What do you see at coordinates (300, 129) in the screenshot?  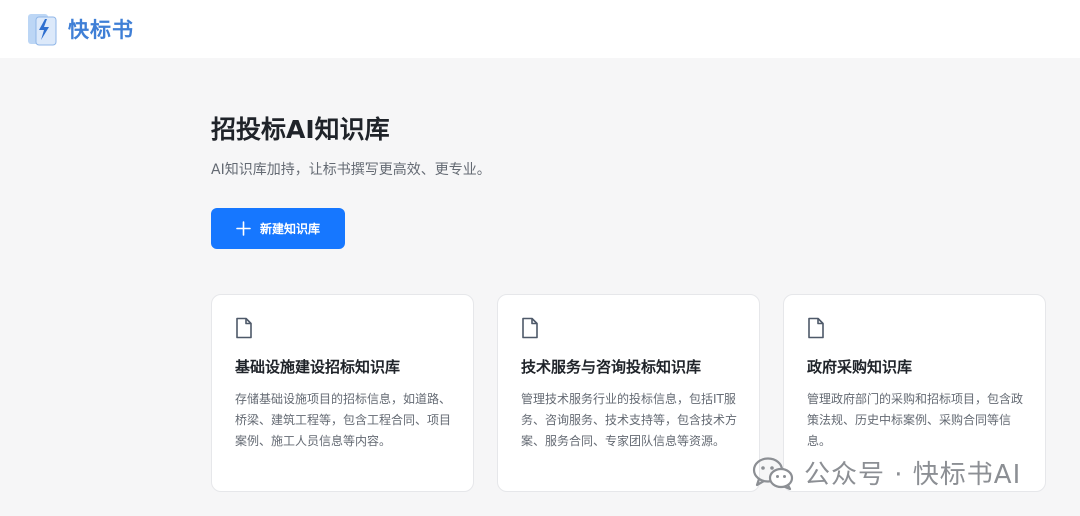 I see `page-title: 招投标AI知识库` at bounding box center [300, 129].